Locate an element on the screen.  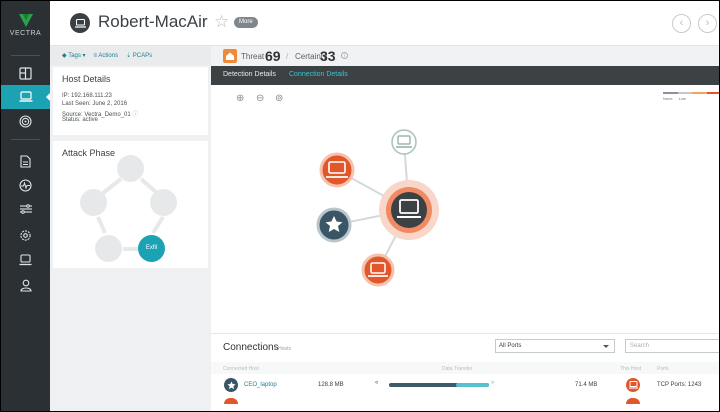
connections-count: 4 Hosts is located at coordinates (282, 349).